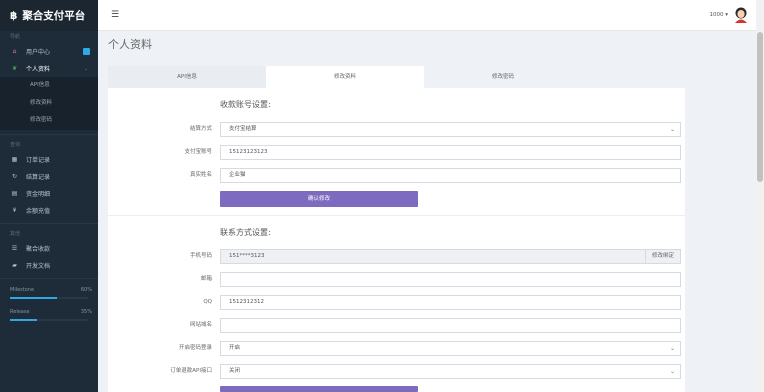 This screenshot has height=392, width=764. I want to click on email-row: 邮箱, so click(396, 279).